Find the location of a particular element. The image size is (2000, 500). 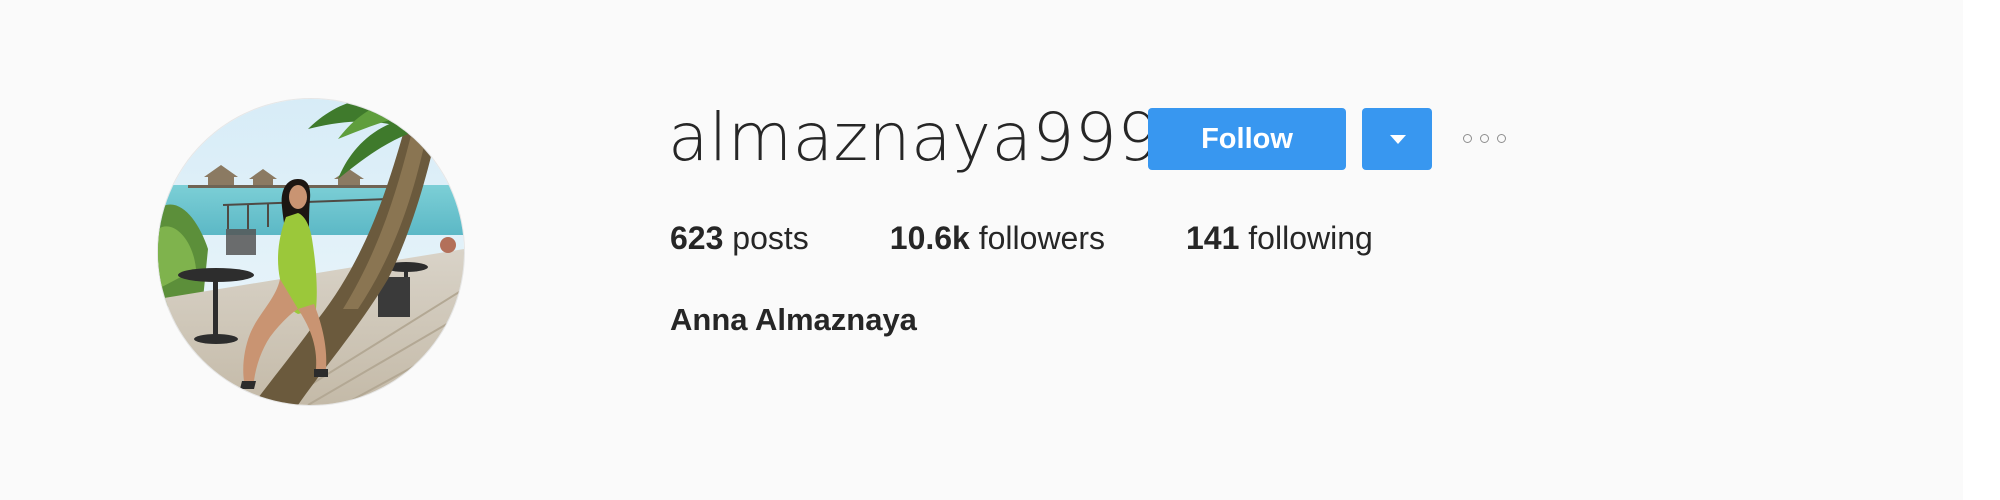

profile-photo-image is located at coordinates (311, 252).